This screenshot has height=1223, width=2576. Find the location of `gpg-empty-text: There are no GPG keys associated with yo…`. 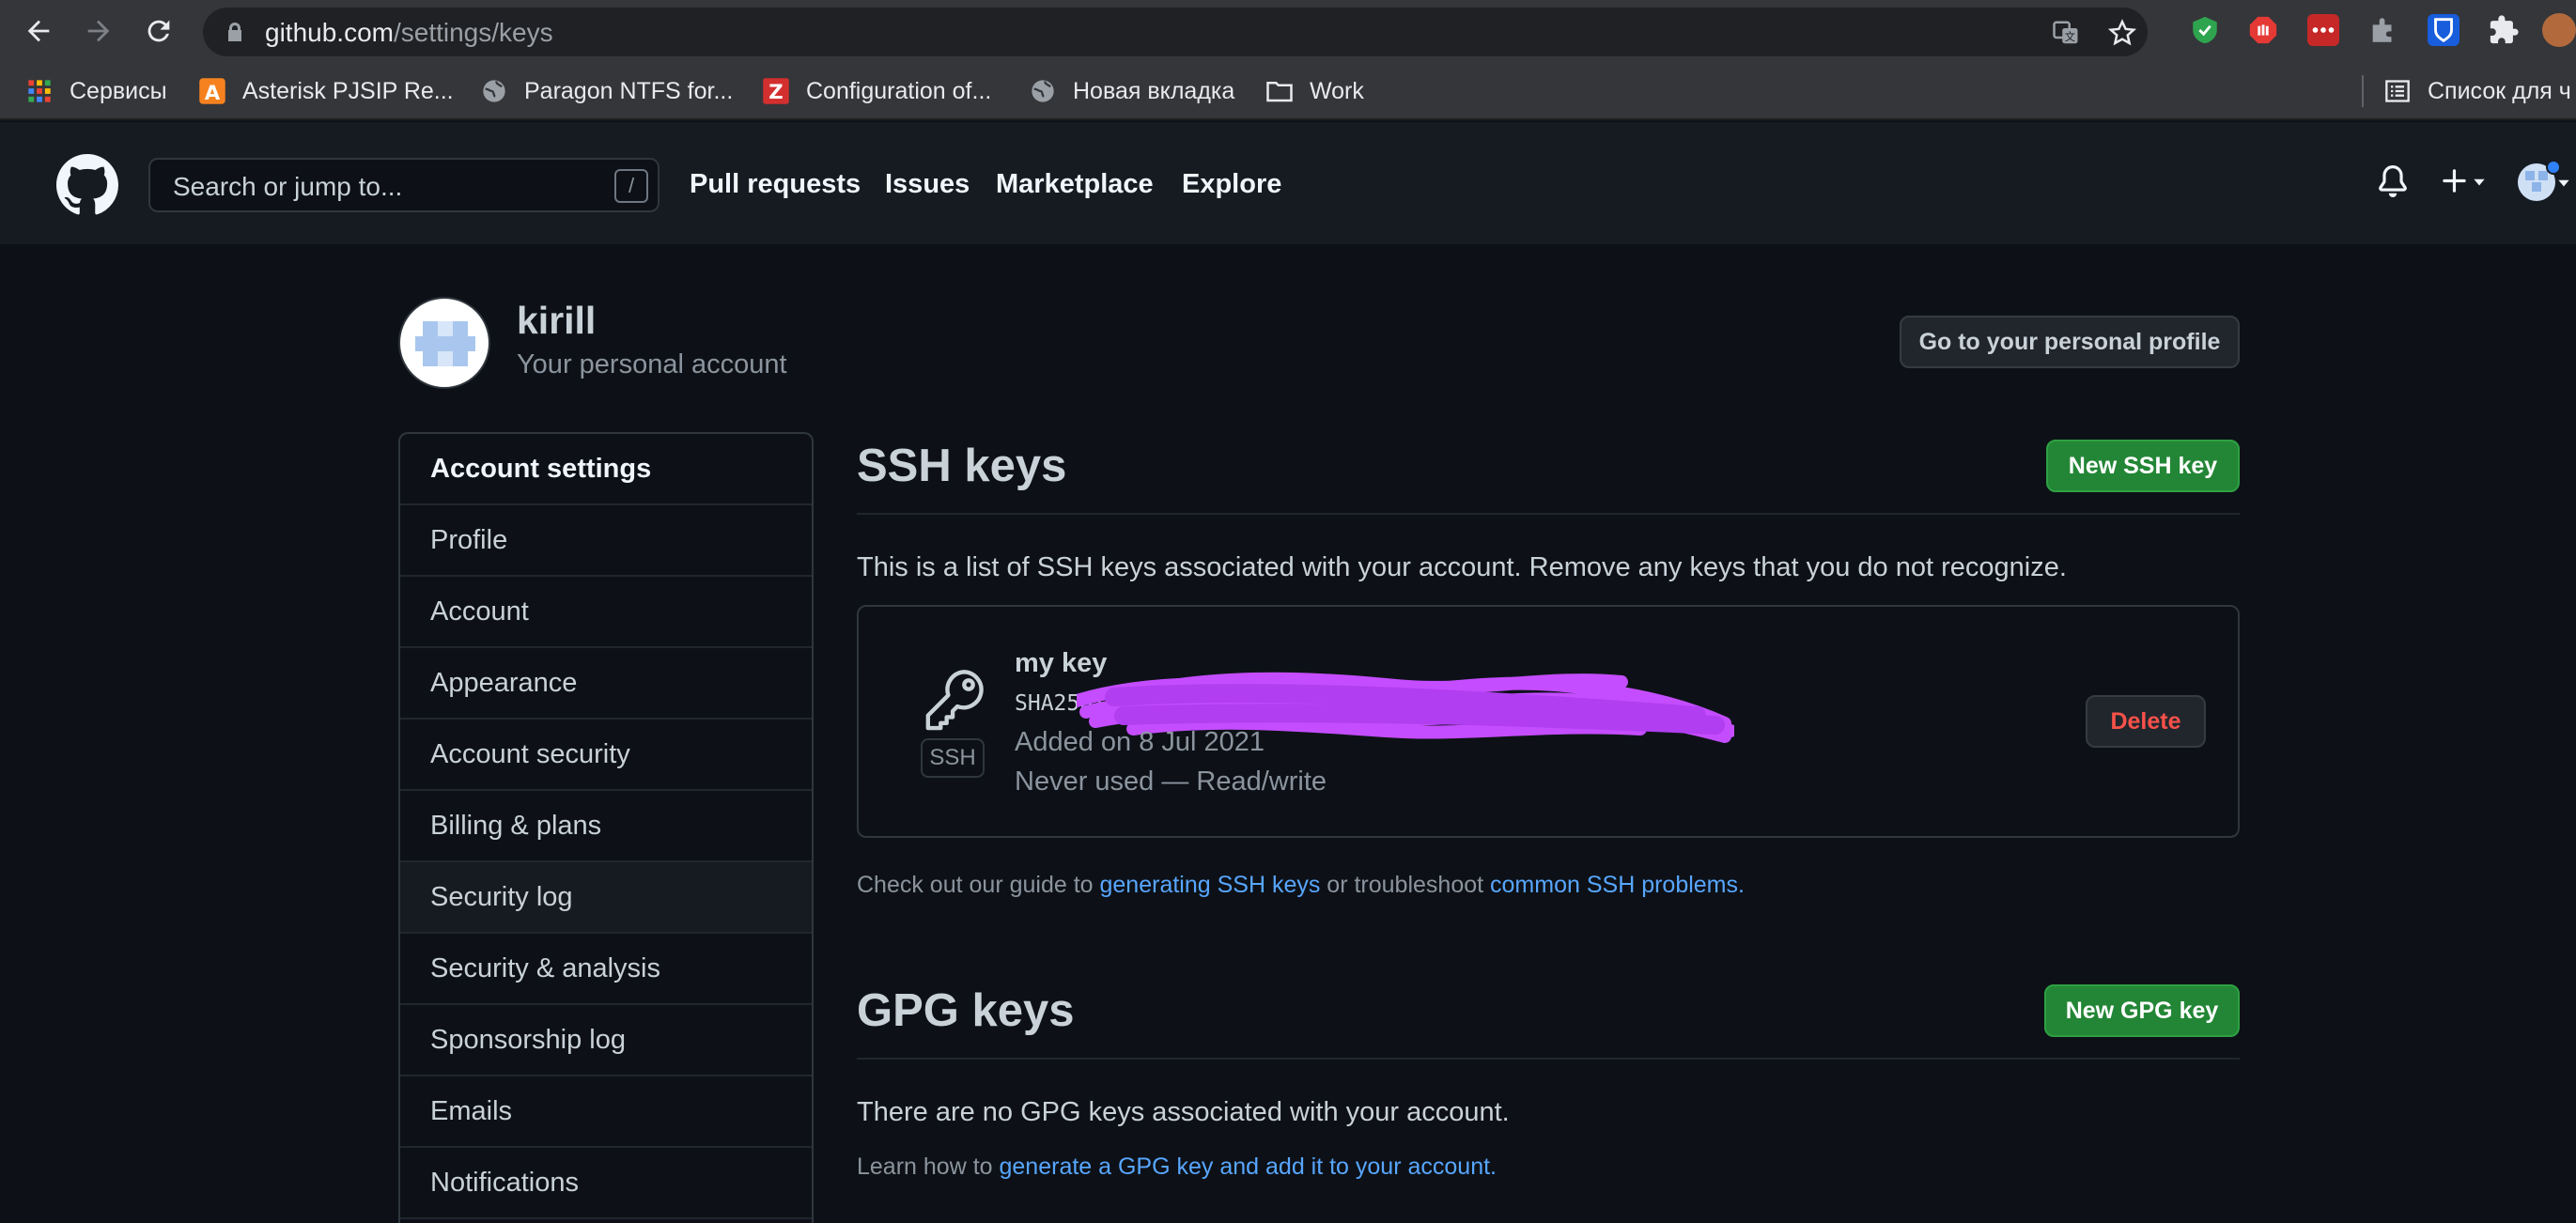

gpg-empty-text: There are no GPG keys associated with yo… is located at coordinates (1184, 1112).